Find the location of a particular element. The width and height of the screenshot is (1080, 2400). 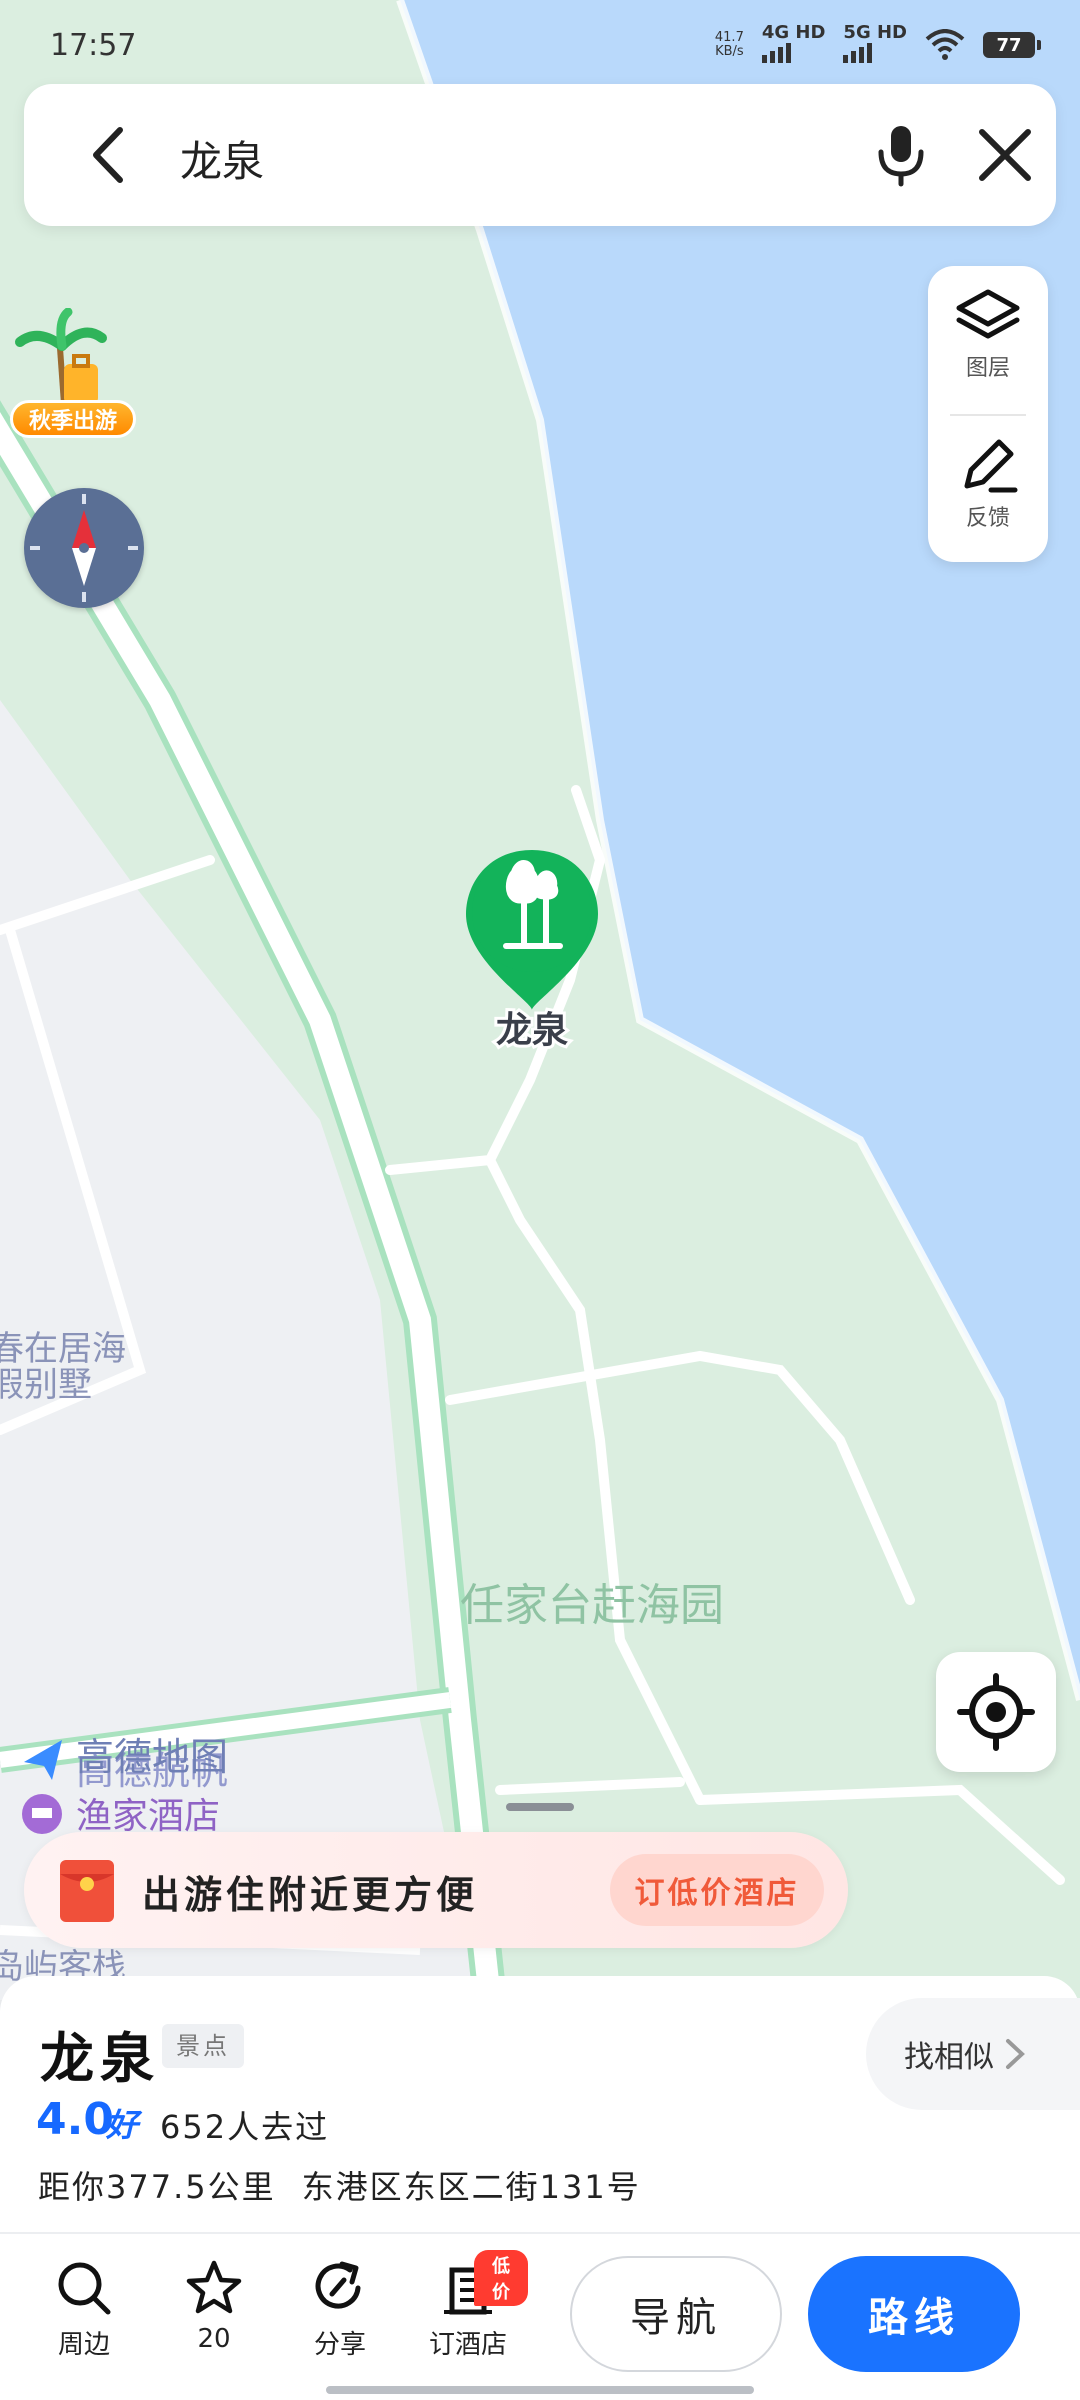

villa-label-line2: 假别墅 is located at coordinates (46, 1385).